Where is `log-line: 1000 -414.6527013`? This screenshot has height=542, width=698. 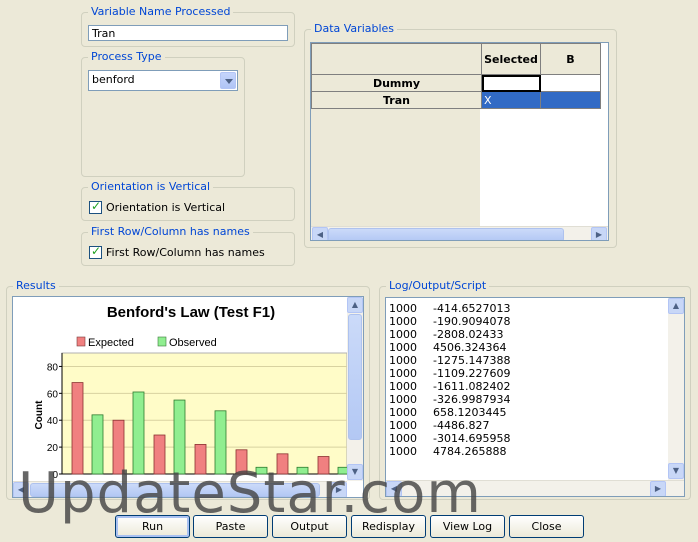
log-line: 1000 -414.6527013 is located at coordinates (527, 308).